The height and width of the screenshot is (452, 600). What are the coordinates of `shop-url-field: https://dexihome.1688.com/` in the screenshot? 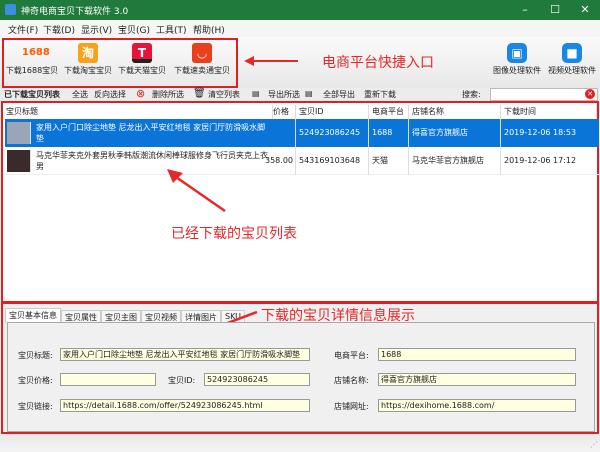 It's located at (477, 405).